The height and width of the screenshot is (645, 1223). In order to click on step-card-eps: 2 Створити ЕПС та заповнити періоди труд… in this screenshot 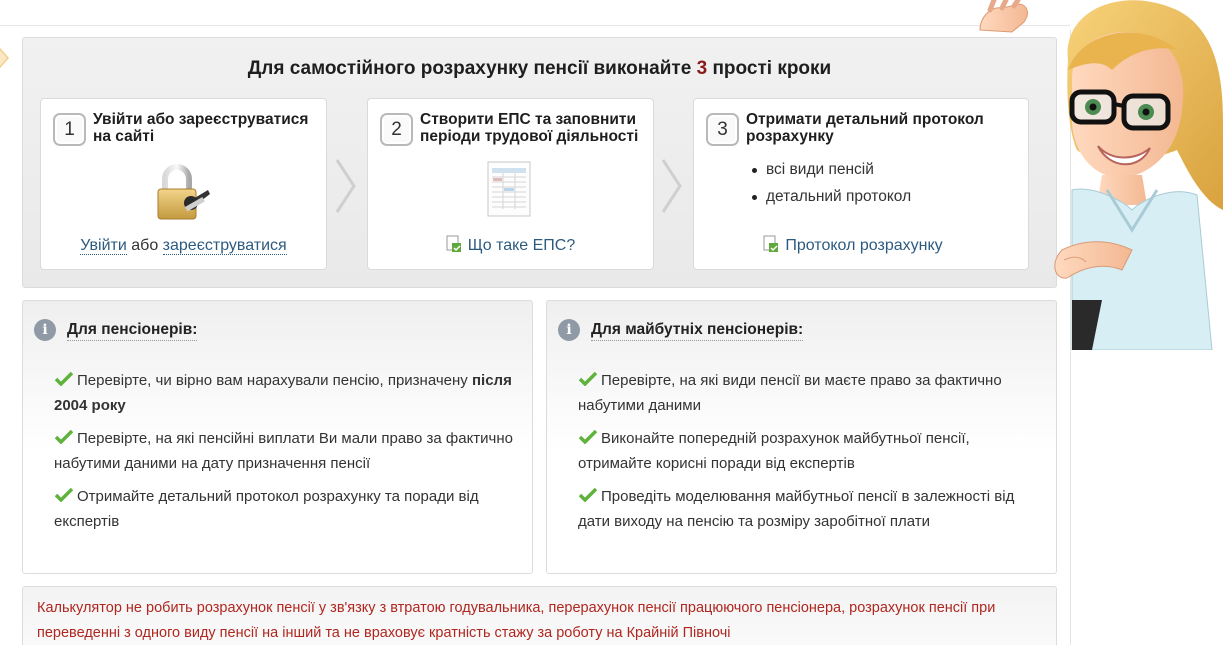, I will do `click(510, 184)`.